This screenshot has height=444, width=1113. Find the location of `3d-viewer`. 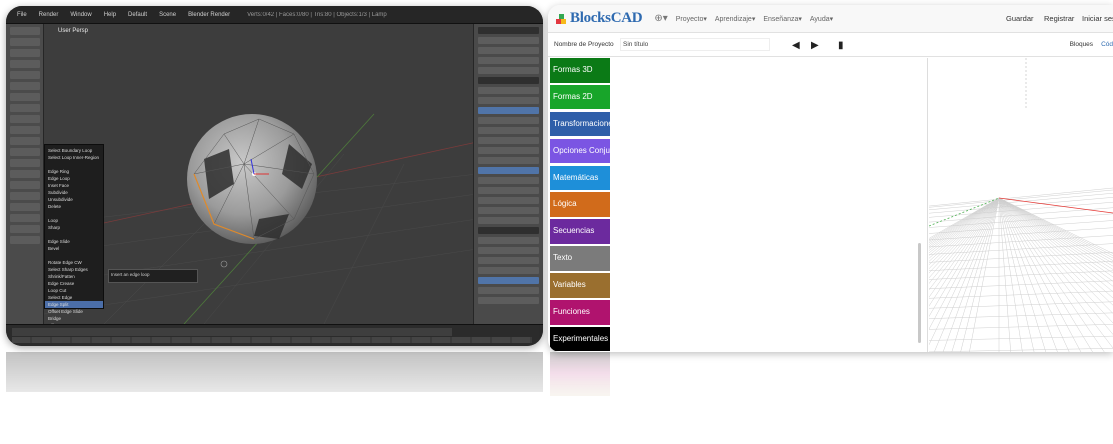

3d-viewer is located at coordinates (1021, 205).